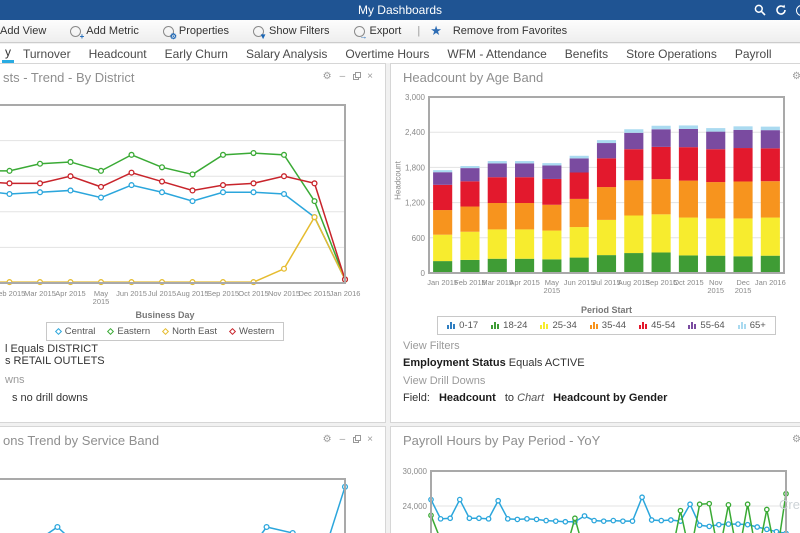  What do you see at coordinates (377, 33) in the screenshot?
I see `export-button: → Export` at bounding box center [377, 33].